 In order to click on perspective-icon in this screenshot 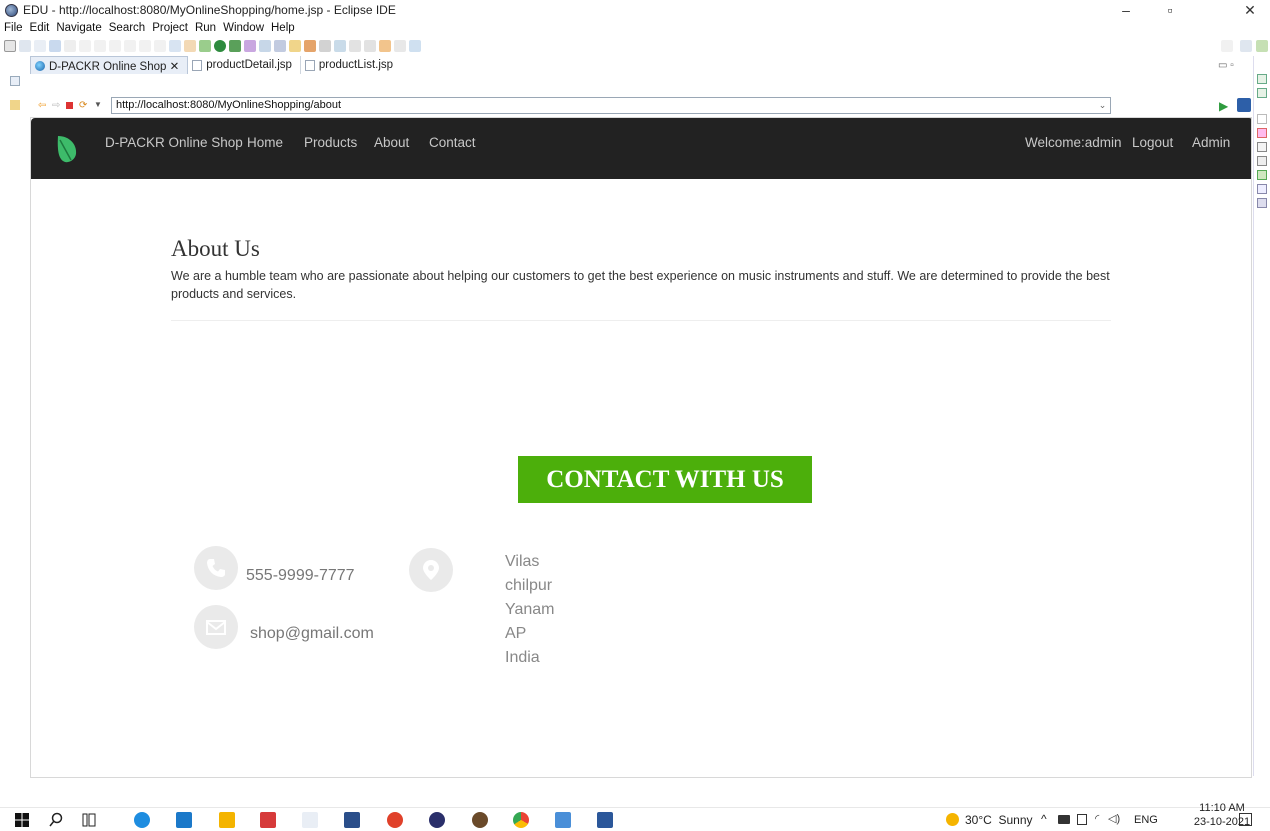, I will do `click(1246, 46)`.